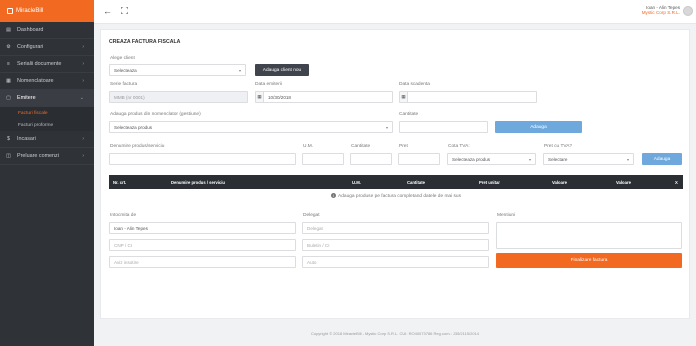  What do you see at coordinates (177, 70) in the screenshot?
I see `client-select: Selecteaza ▾` at bounding box center [177, 70].